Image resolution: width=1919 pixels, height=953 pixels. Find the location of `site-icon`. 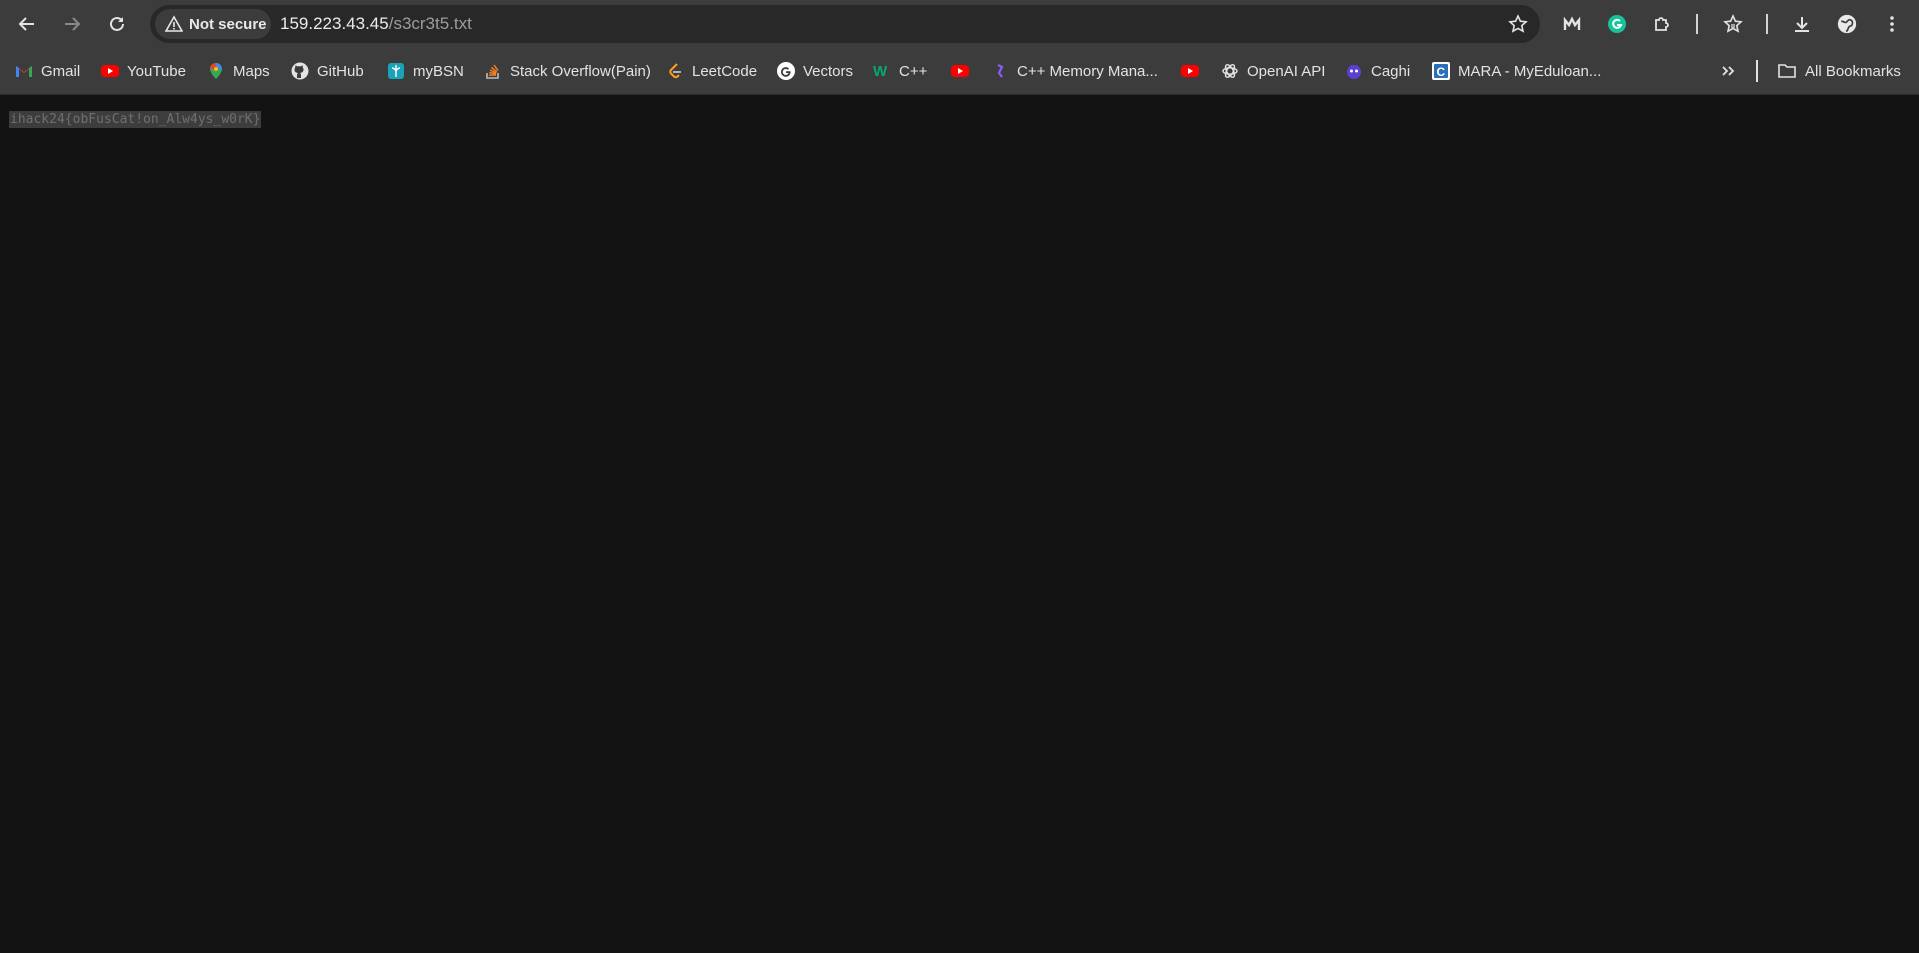

site-icon is located at coordinates (1000, 71).